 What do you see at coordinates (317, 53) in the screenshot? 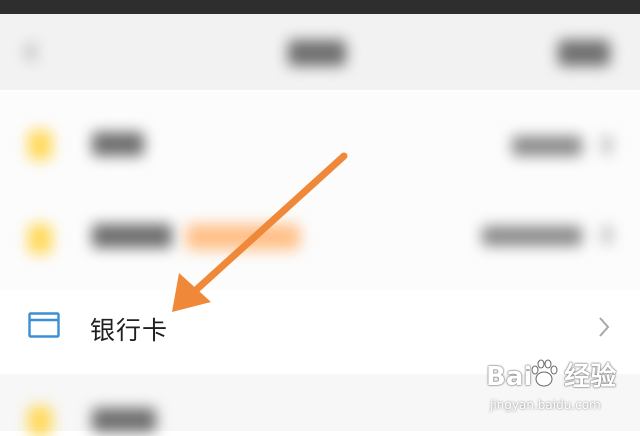
I see `page-title` at bounding box center [317, 53].